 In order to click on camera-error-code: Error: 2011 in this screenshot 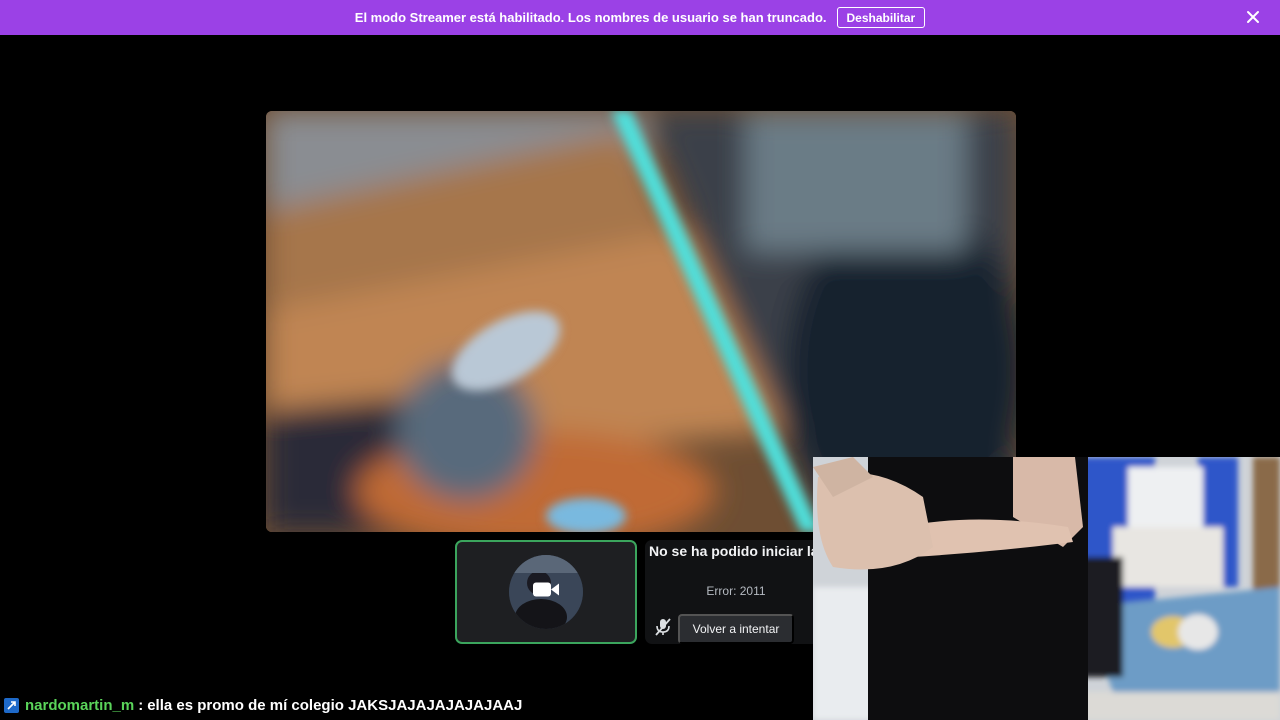, I will do `click(736, 591)`.